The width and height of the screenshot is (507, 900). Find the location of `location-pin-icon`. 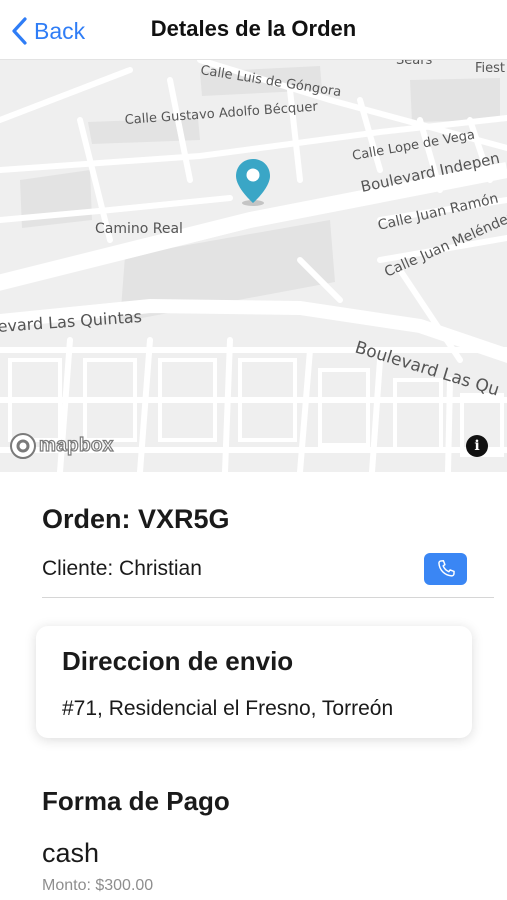

location-pin-icon is located at coordinates (253, 182).